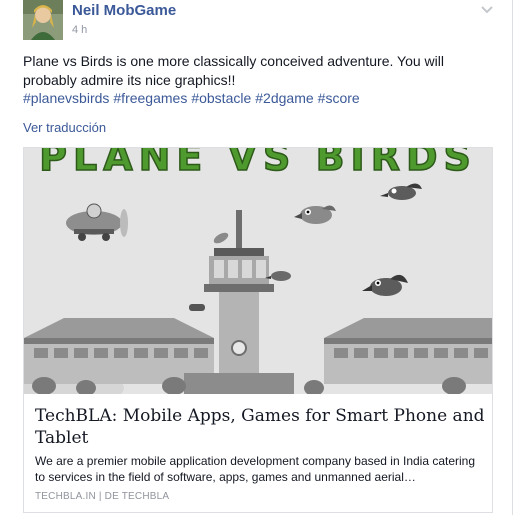 The height and width of the screenshot is (515, 514). What do you see at coordinates (284, 98) in the screenshot?
I see `hashtag-link: #2dgame` at bounding box center [284, 98].